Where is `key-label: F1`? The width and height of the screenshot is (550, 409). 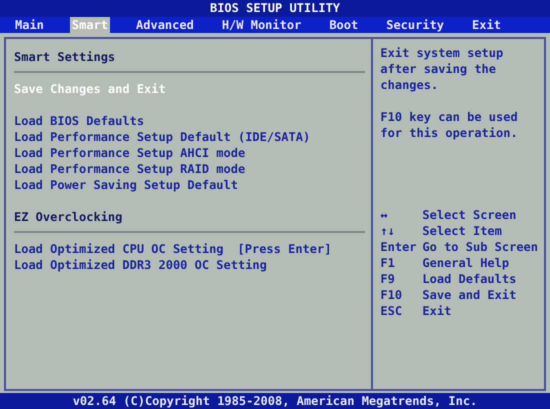
key-label: F1 is located at coordinates (388, 263).